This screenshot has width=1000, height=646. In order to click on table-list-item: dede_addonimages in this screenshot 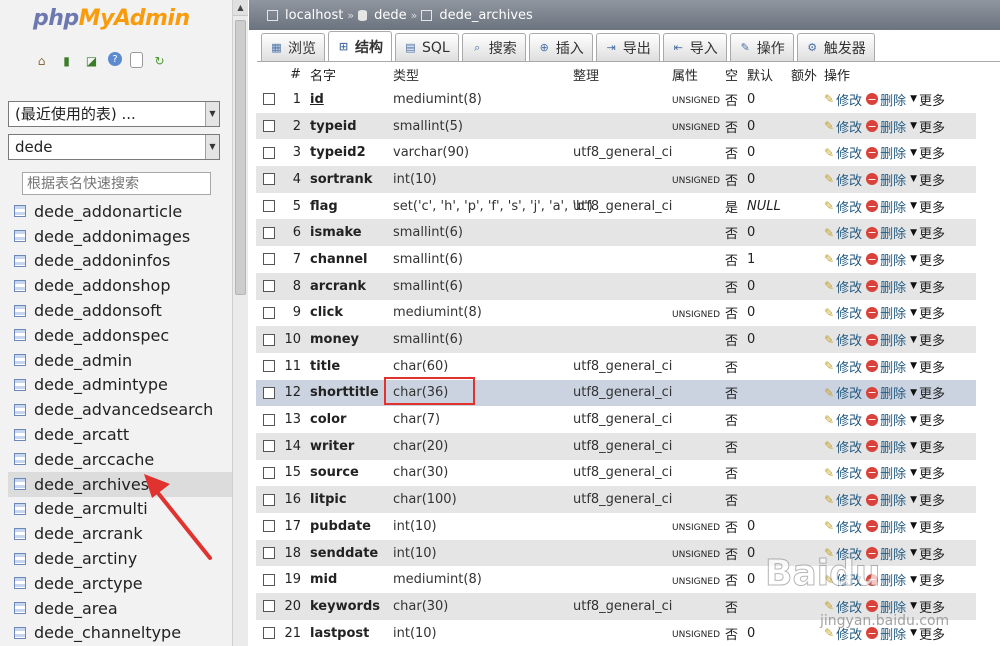, I will do `click(120, 236)`.